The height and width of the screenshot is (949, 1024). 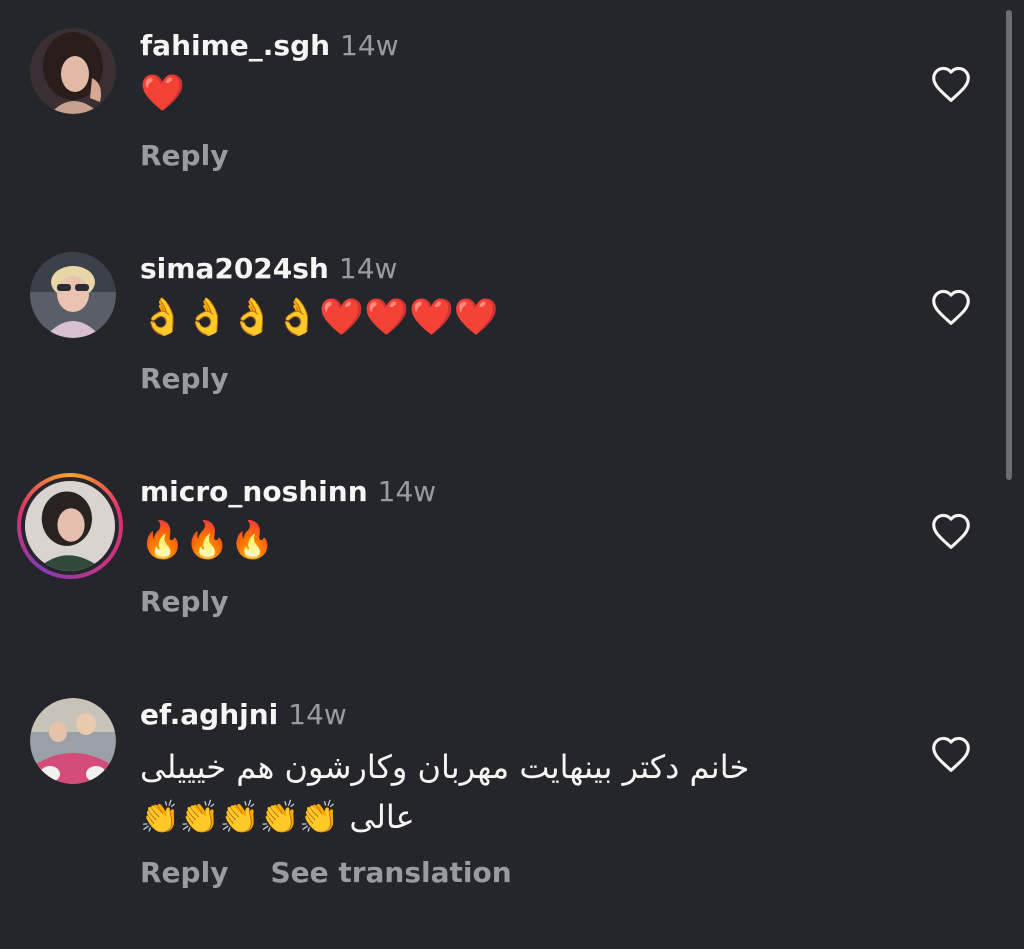 I want to click on comment-meta: fahime_.sgh 14w, so click(x=269, y=46).